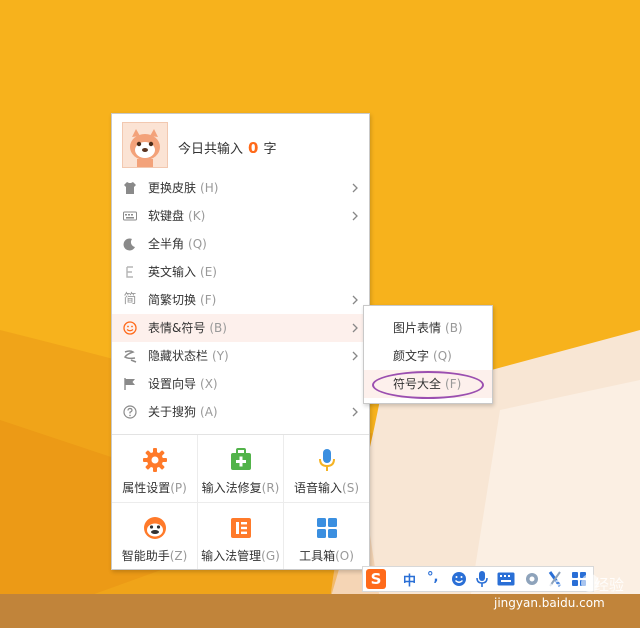  Describe the element at coordinates (253, 148) in the screenshot. I see `count-value: 0` at that location.